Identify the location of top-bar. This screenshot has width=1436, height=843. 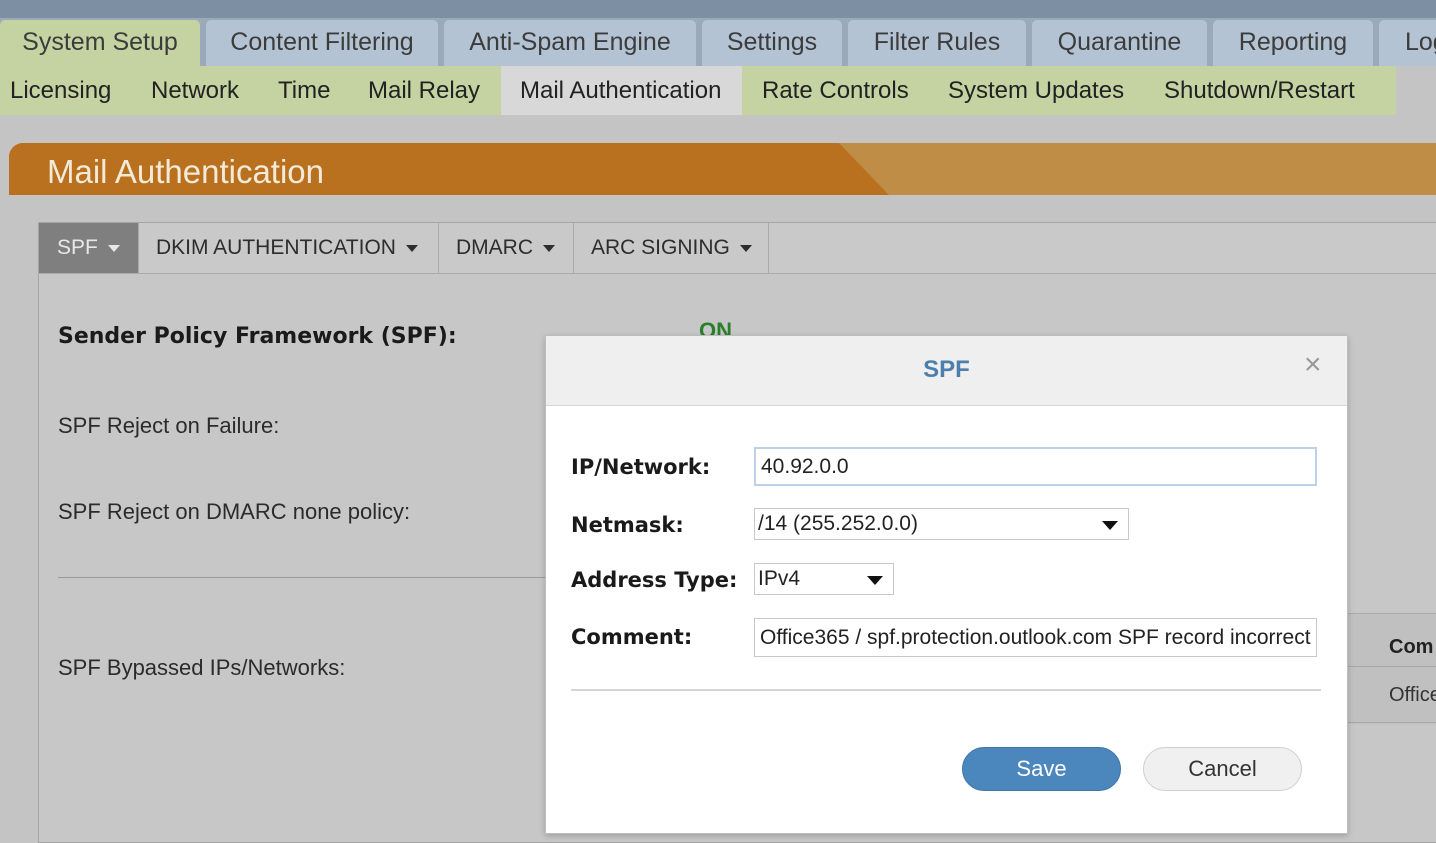
(718, 9).